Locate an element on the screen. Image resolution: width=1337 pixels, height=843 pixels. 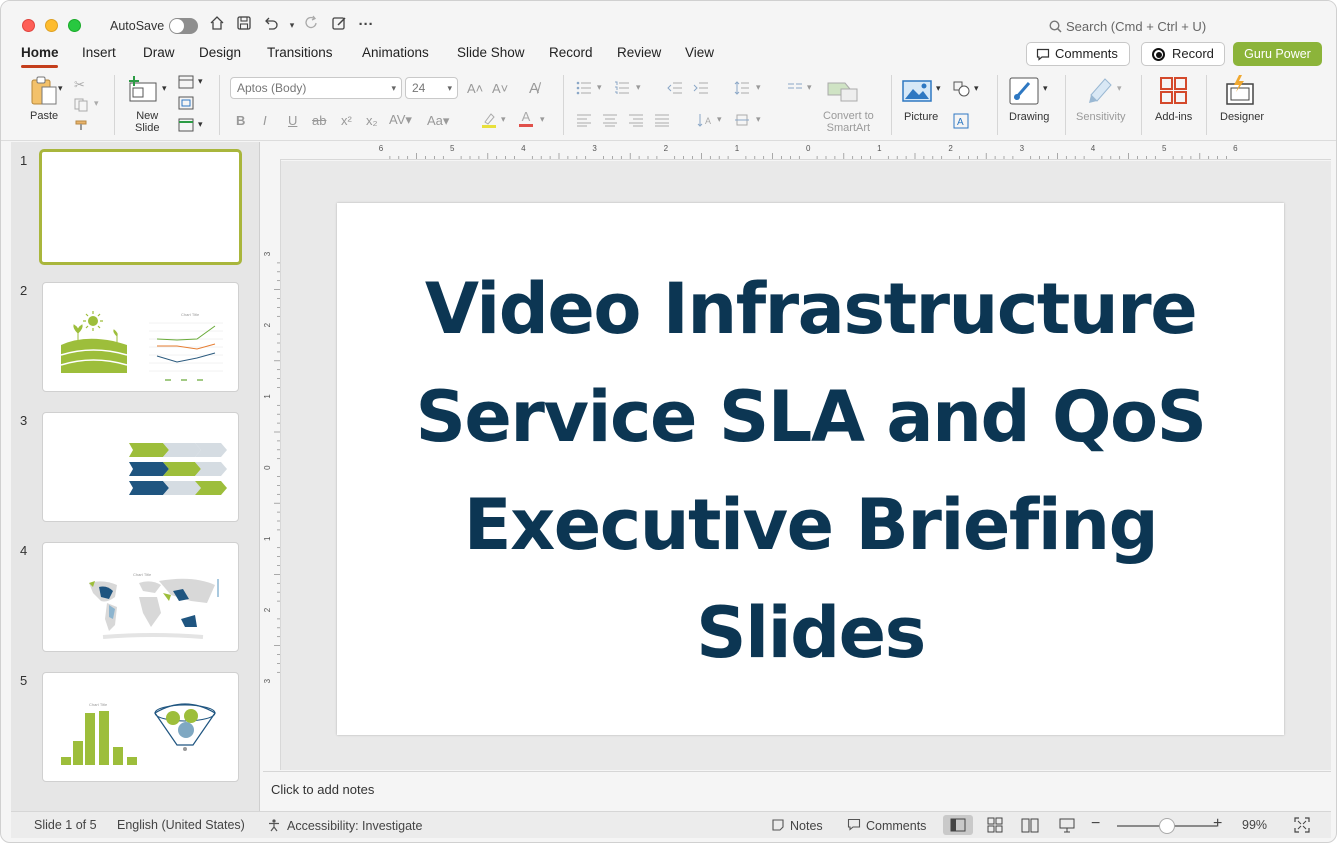
zoom-slider-knob is located at coordinates (1167, 826).